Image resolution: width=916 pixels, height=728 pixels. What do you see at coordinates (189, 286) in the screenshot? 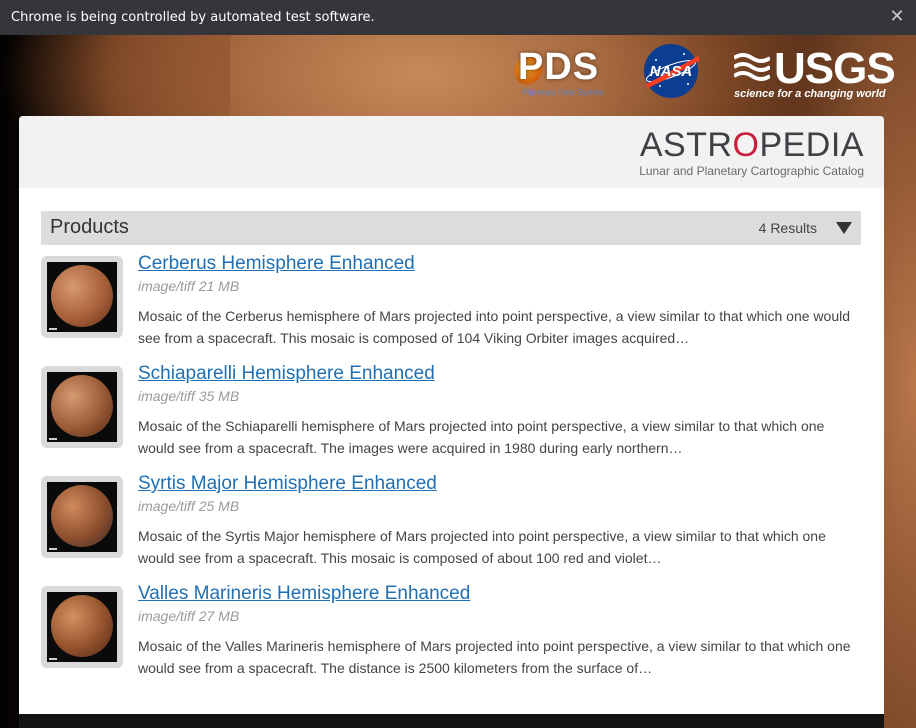
I see `product-meta: image/tiff 21 MB` at bounding box center [189, 286].